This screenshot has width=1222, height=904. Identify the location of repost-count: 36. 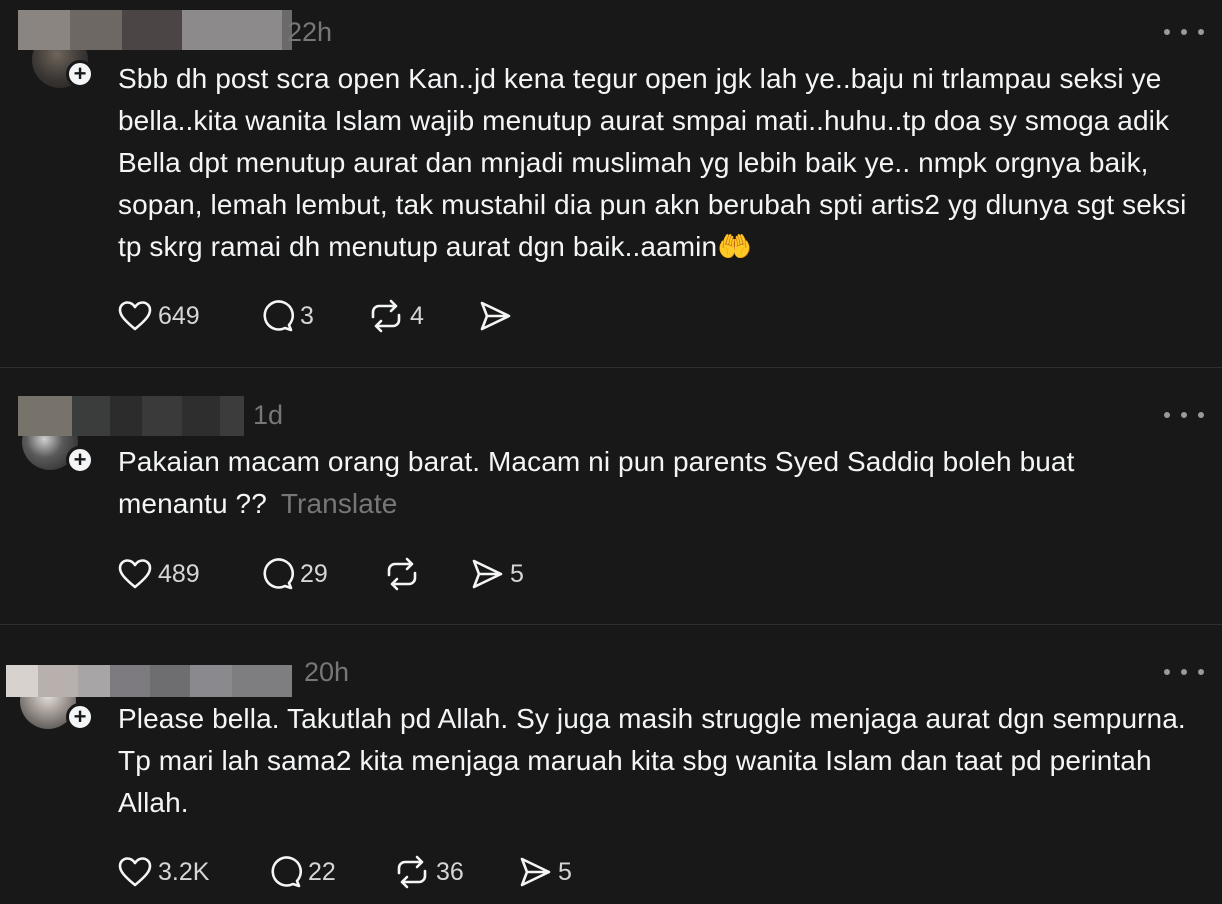
(450, 871).